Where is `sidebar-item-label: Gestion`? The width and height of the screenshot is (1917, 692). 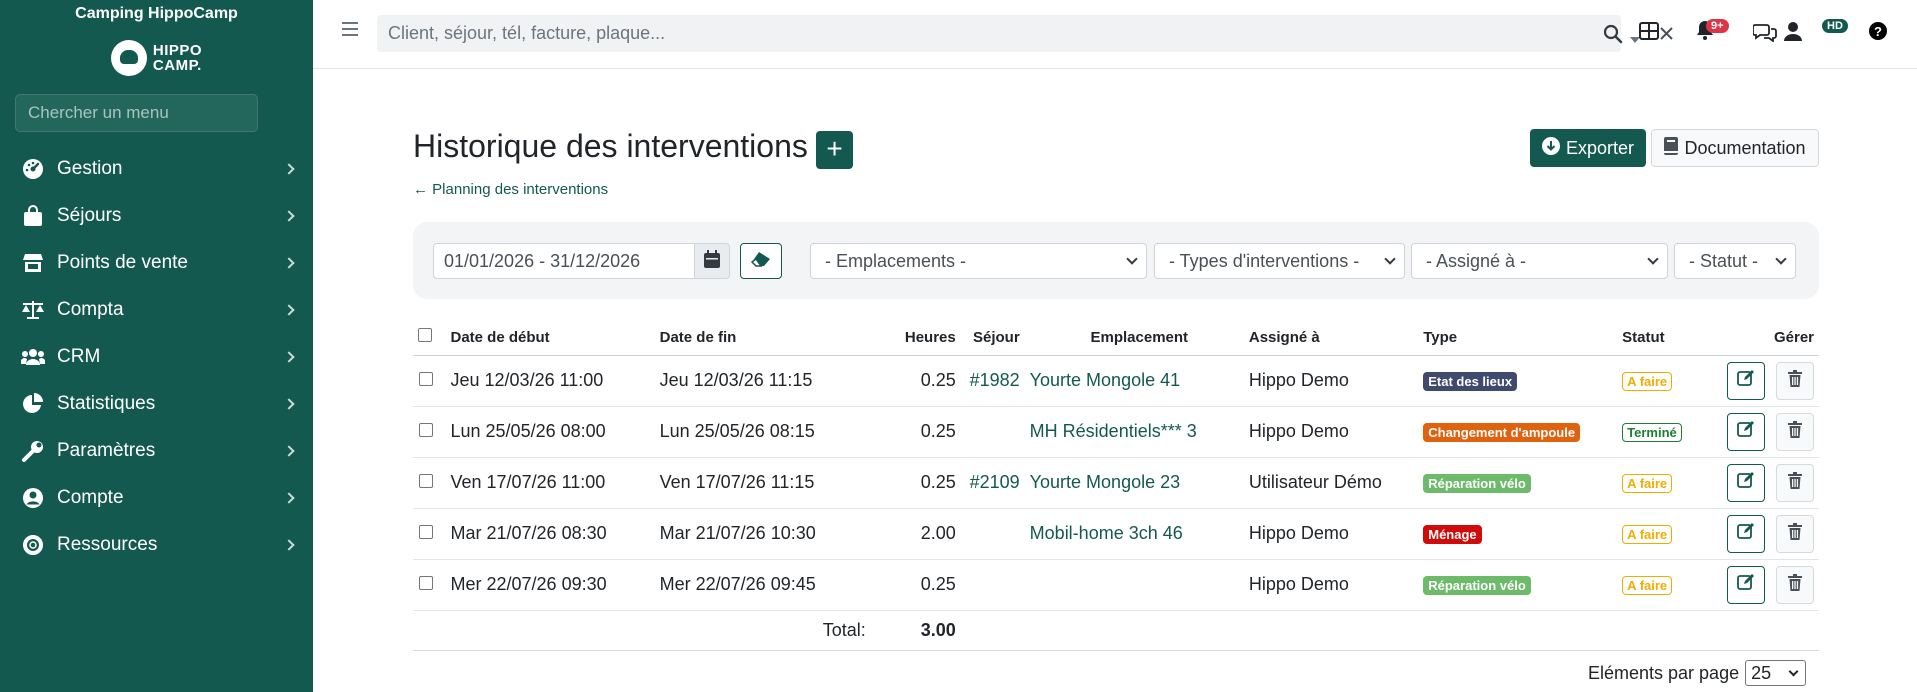
sidebar-item-label: Gestion is located at coordinates (90, 168).